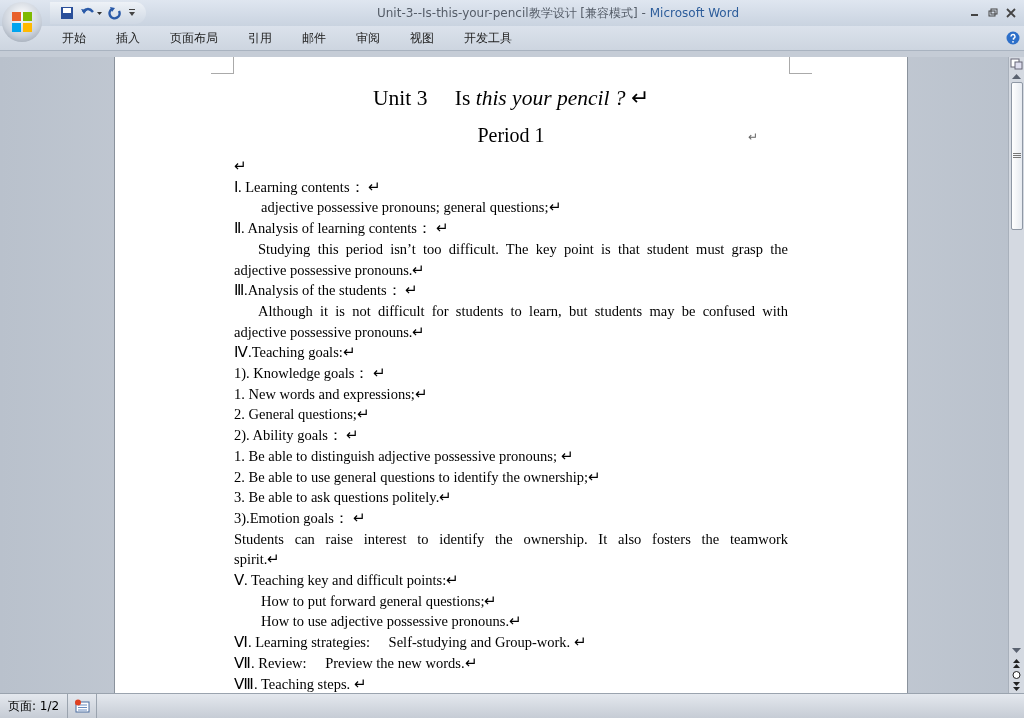 This screenshot has width=1024, height=718. I want to click on paragraph-mark: ↵, so click(753, 137).